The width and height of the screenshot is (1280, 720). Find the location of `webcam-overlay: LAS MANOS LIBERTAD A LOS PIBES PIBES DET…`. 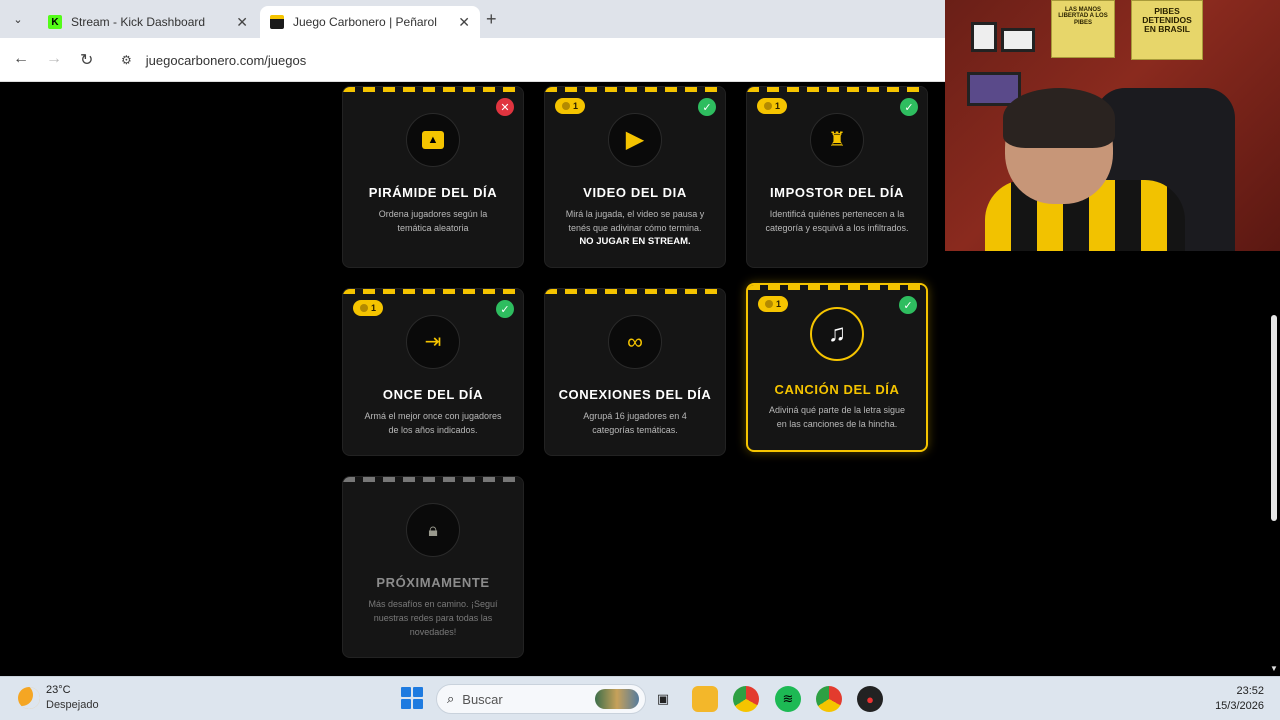

webcam-overlay: LAS MANOS LIBERTAD A LOS PIBES PIBES DET… is located at coordinates (1112, 125).